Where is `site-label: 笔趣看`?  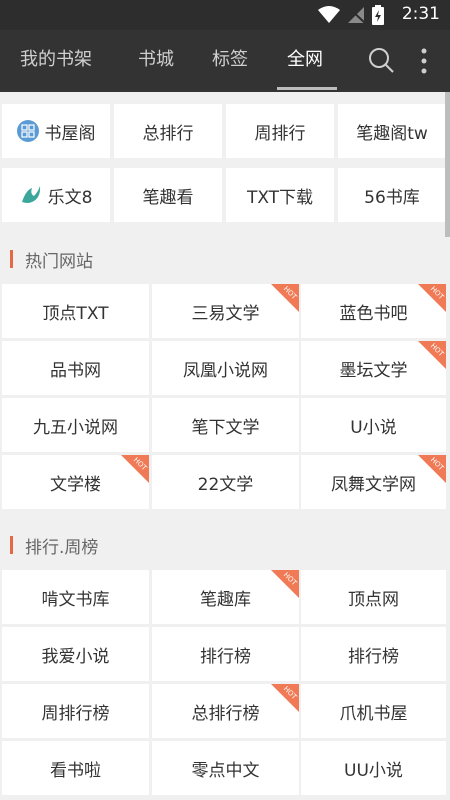 site-label: 笔趣看 is located at coordinates (168, 197).